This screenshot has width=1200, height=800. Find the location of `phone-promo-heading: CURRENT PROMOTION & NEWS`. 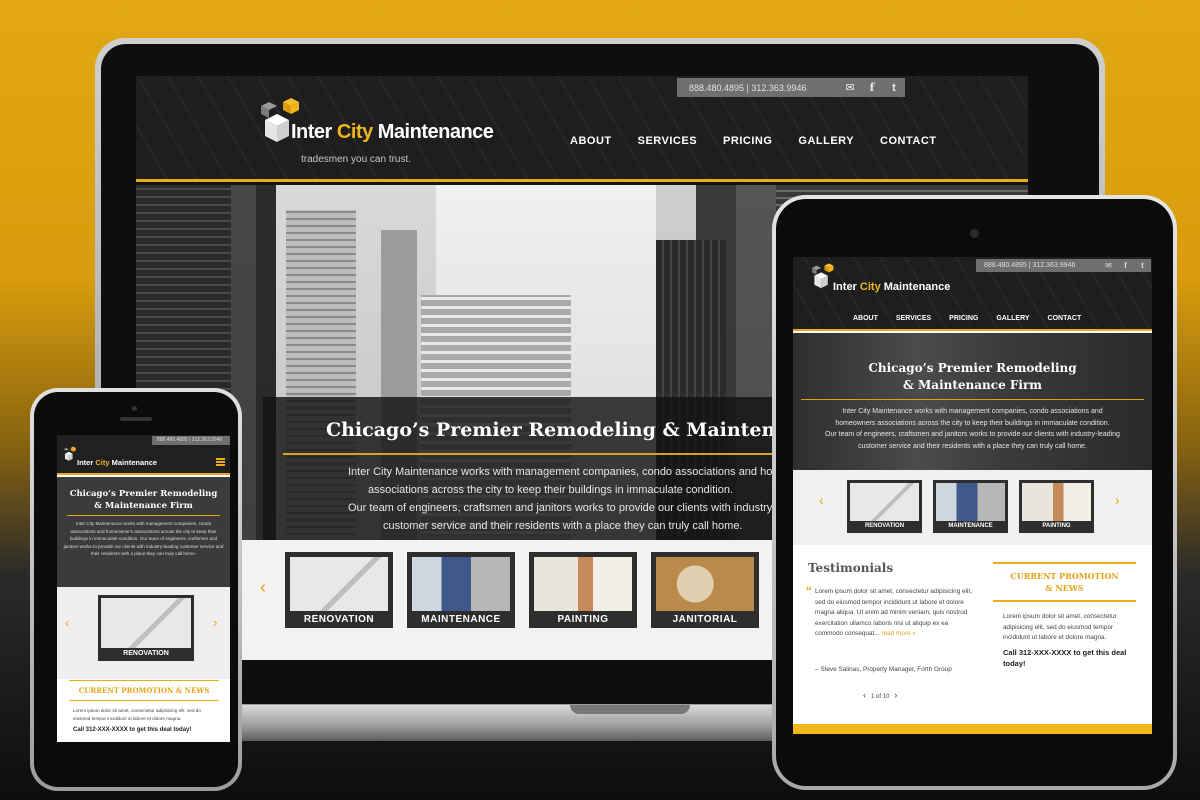

phone-promo-heading: CURRENT PROMOTION & NEWS is located at coordinates (144, 690).